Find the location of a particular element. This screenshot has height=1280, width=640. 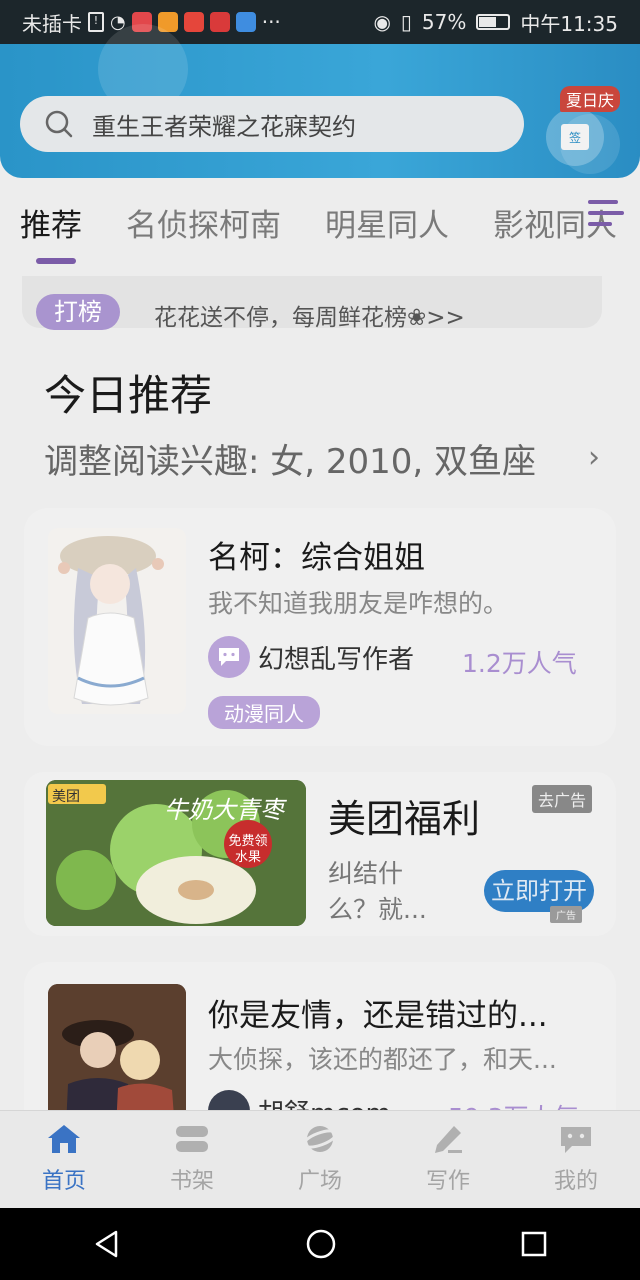

nav-square: 广场 is located at coordinates (320, 1160).